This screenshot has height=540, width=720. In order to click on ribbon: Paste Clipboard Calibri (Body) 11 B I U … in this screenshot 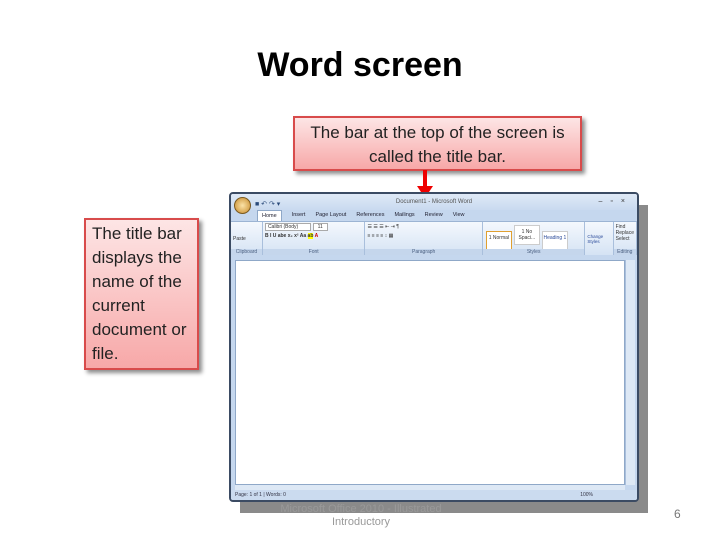, I will do `click(434, 238)`.